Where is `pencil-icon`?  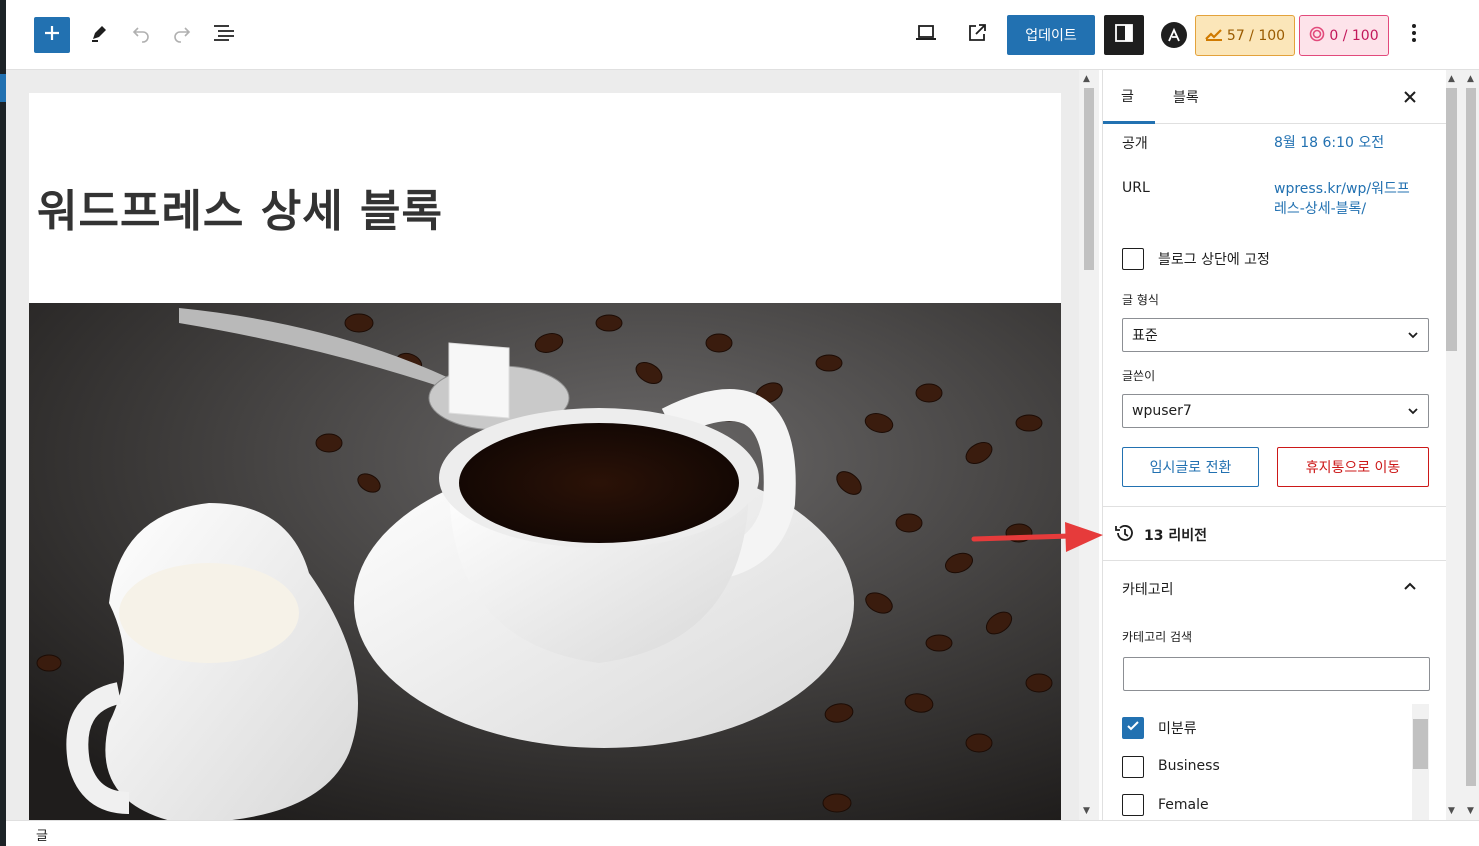 pencil-icon is located at coordinates (99, 35).